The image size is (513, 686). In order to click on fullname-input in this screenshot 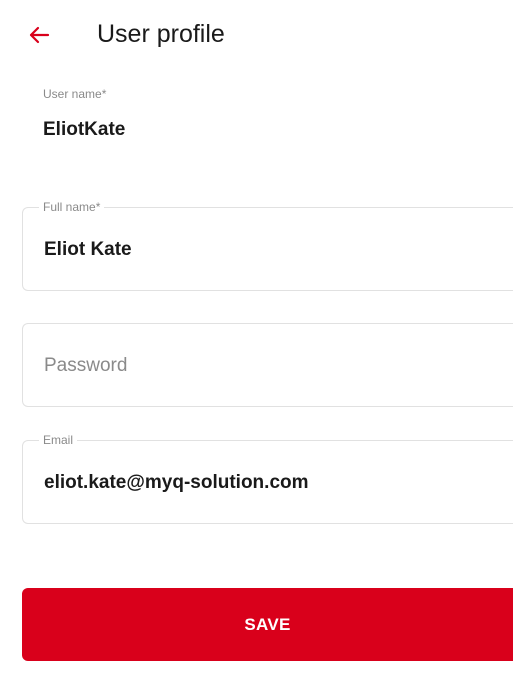, I will do `click(278, 250)`.